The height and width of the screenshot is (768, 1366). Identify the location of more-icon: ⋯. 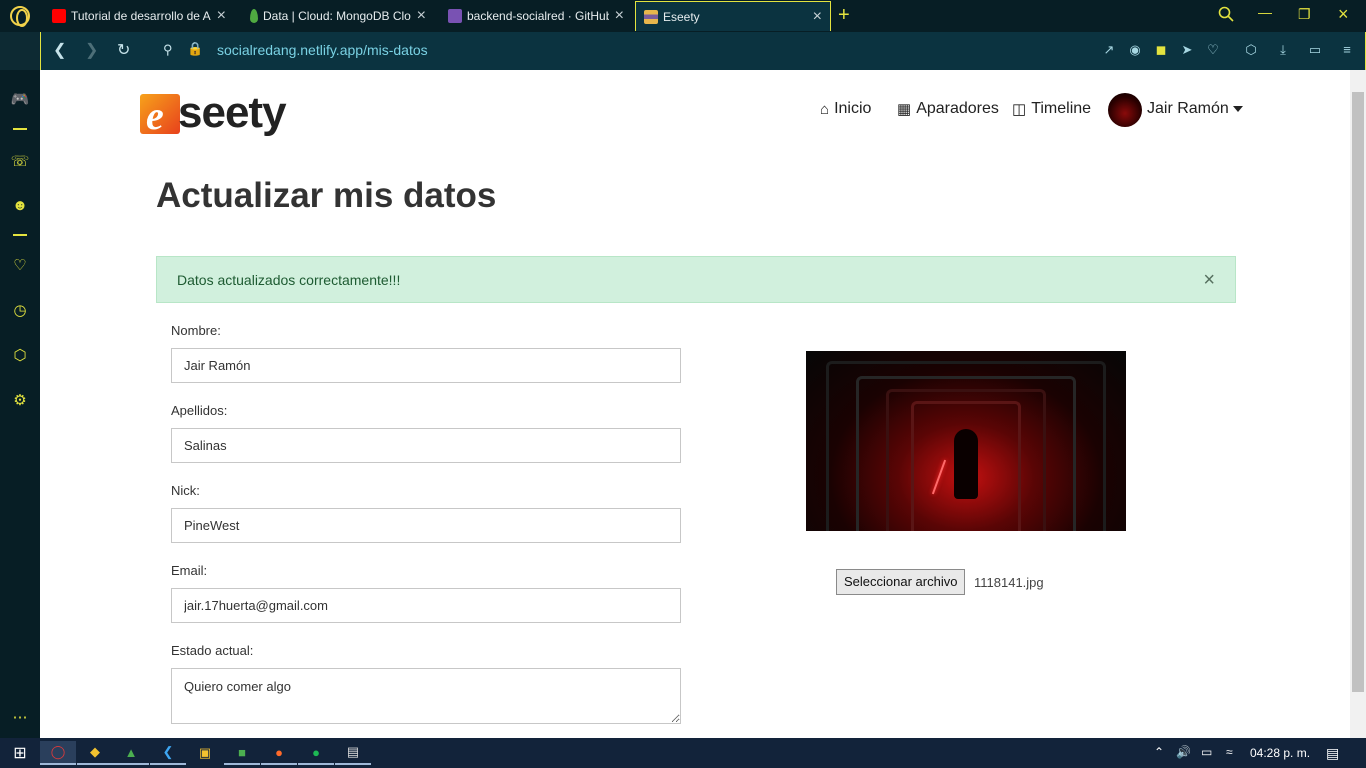
(20, 718).